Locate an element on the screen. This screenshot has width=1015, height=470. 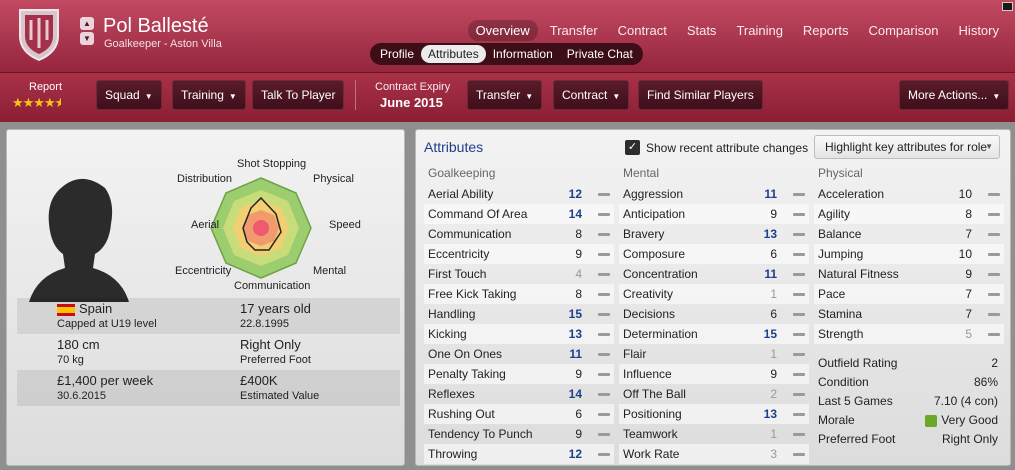
contract-button: Contract ▼ is located at coordinates (591, 95).